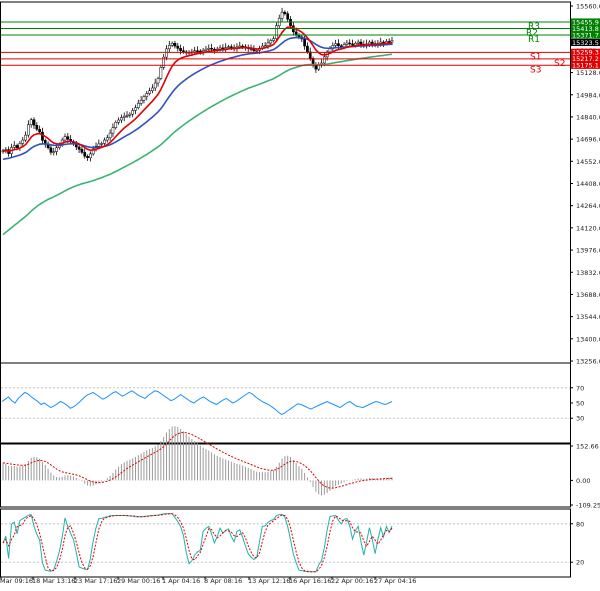  What do you see at coordinates (588, 7) in the screenshot?
I see `price-y-tick-label: 15560.0` at bounding box center [588, 7].